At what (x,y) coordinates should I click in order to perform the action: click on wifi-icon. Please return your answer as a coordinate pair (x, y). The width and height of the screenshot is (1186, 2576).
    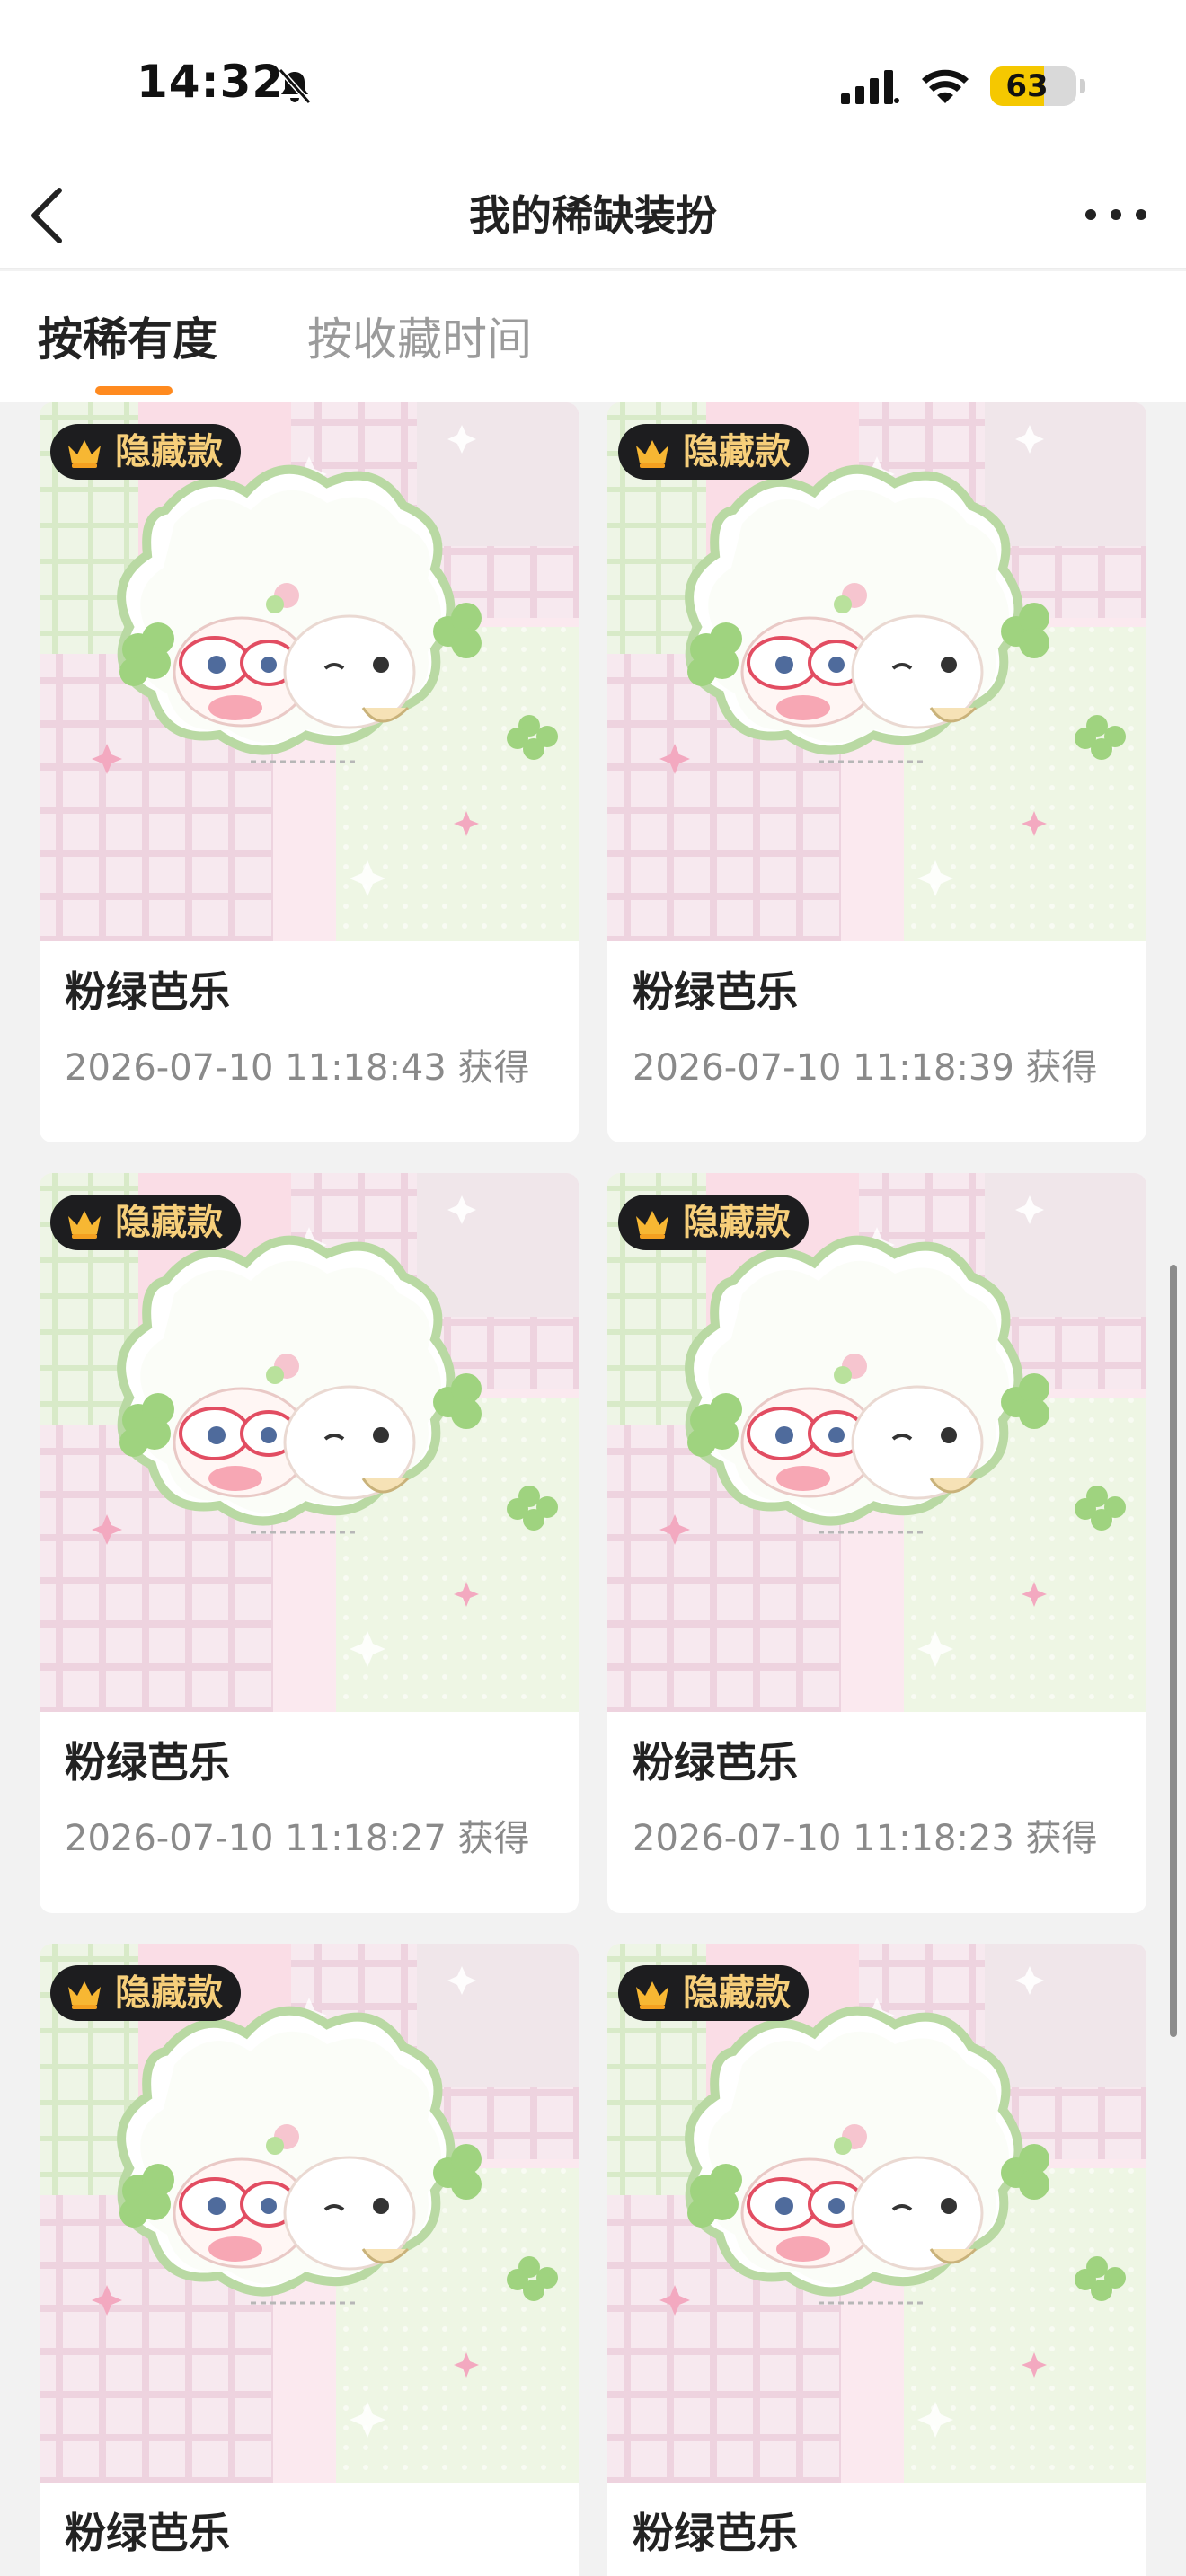
    Looking at the image, I should click on (945, 86).